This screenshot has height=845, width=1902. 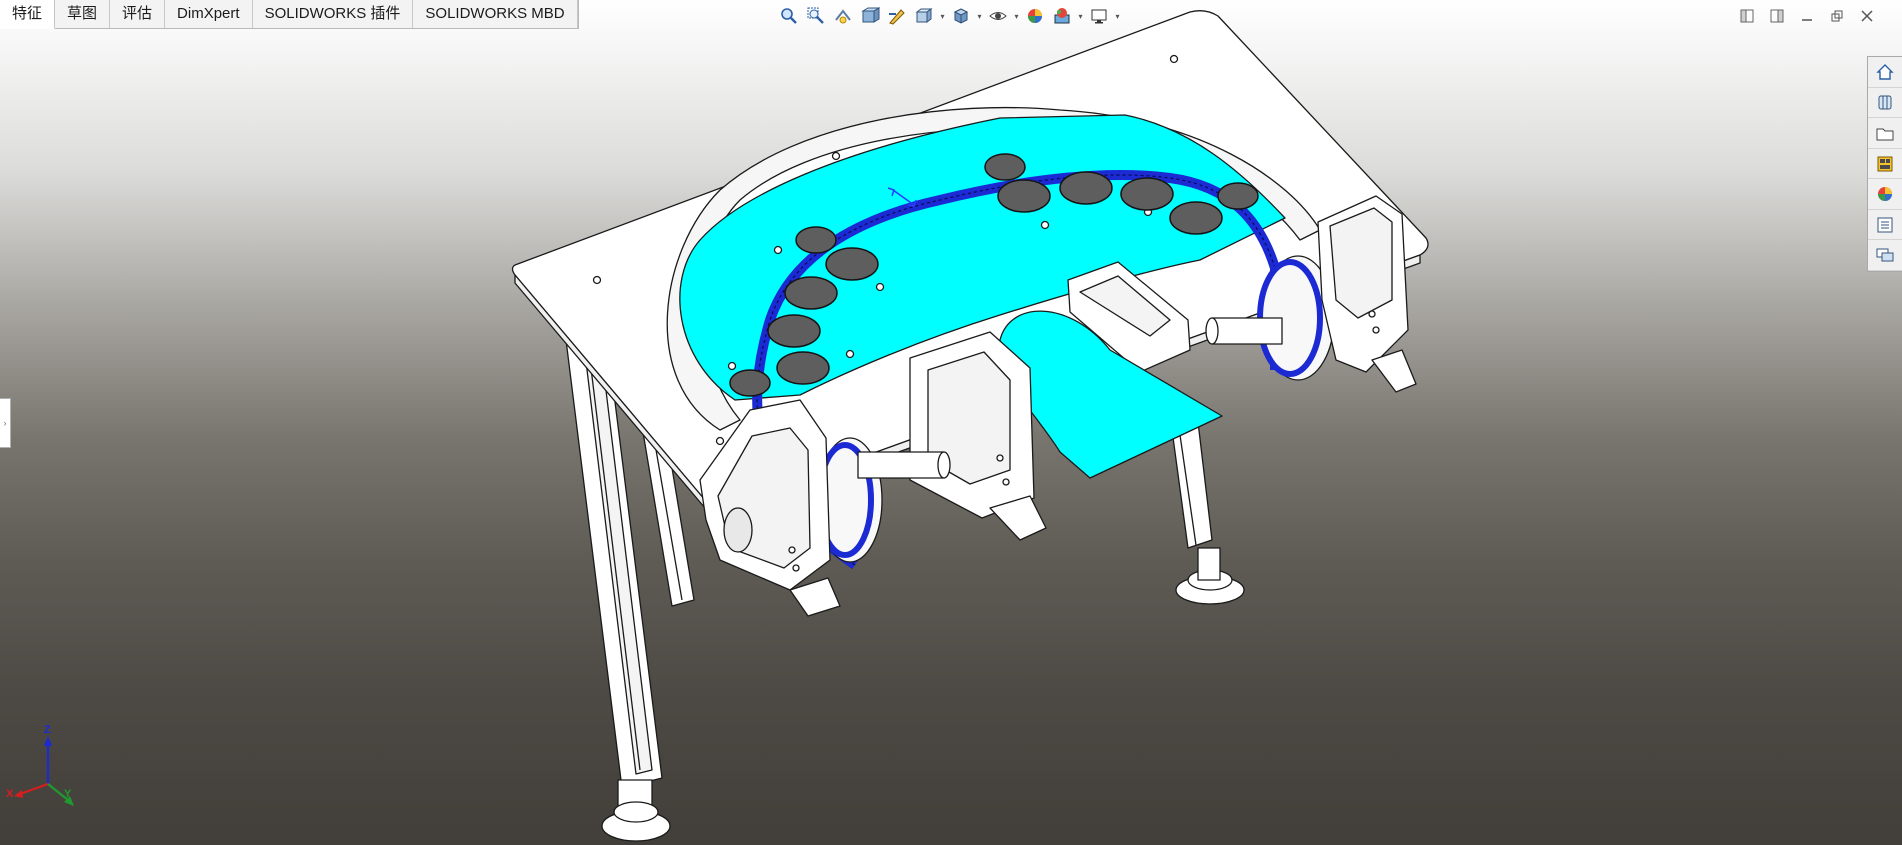 What do you see at coordinates (209, 14) in the screenshot?
I see `tab-dimxpert: DimXpert` at bounding box center [209, 14].